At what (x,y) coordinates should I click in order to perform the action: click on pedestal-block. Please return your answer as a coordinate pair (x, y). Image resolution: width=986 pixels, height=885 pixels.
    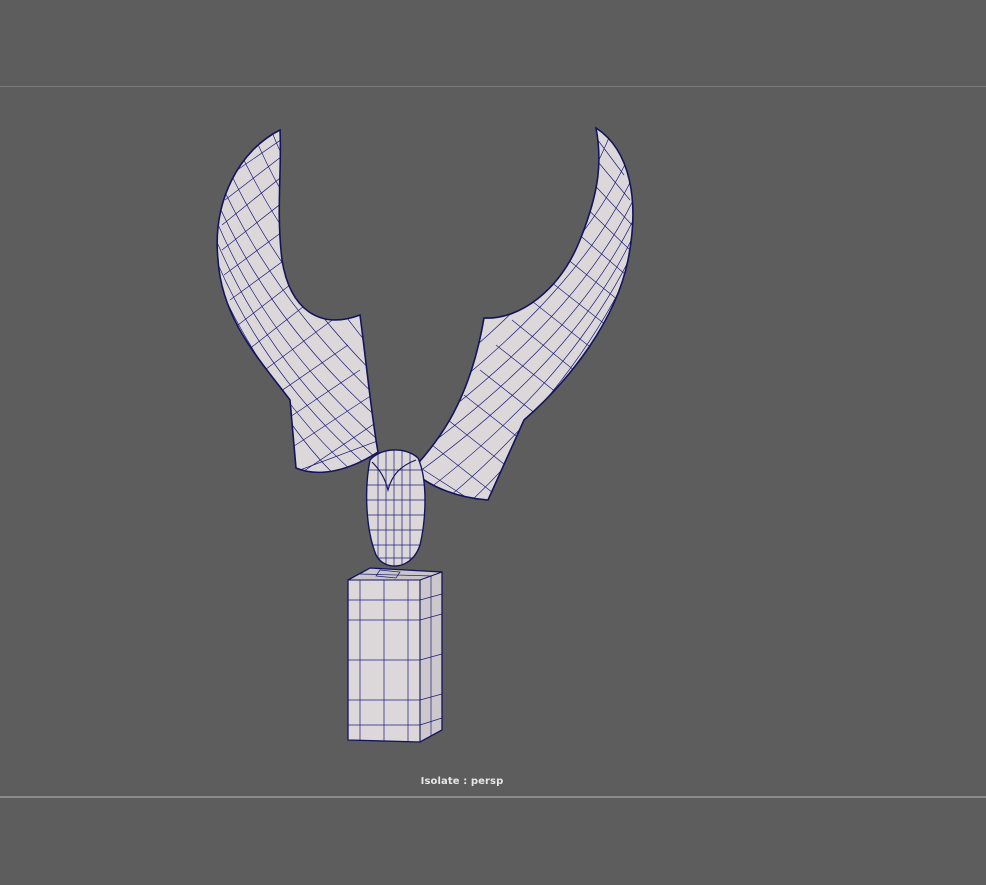
    Looking at the image, I should click on (395, 655).